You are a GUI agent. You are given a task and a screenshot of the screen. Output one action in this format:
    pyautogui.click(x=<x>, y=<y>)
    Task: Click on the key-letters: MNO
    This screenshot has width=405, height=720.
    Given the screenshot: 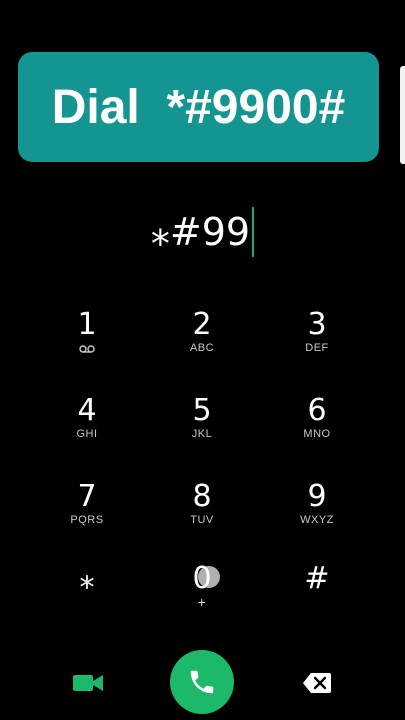 What is the action you would take?
    pyautogui.click(x=317, y=434)
    